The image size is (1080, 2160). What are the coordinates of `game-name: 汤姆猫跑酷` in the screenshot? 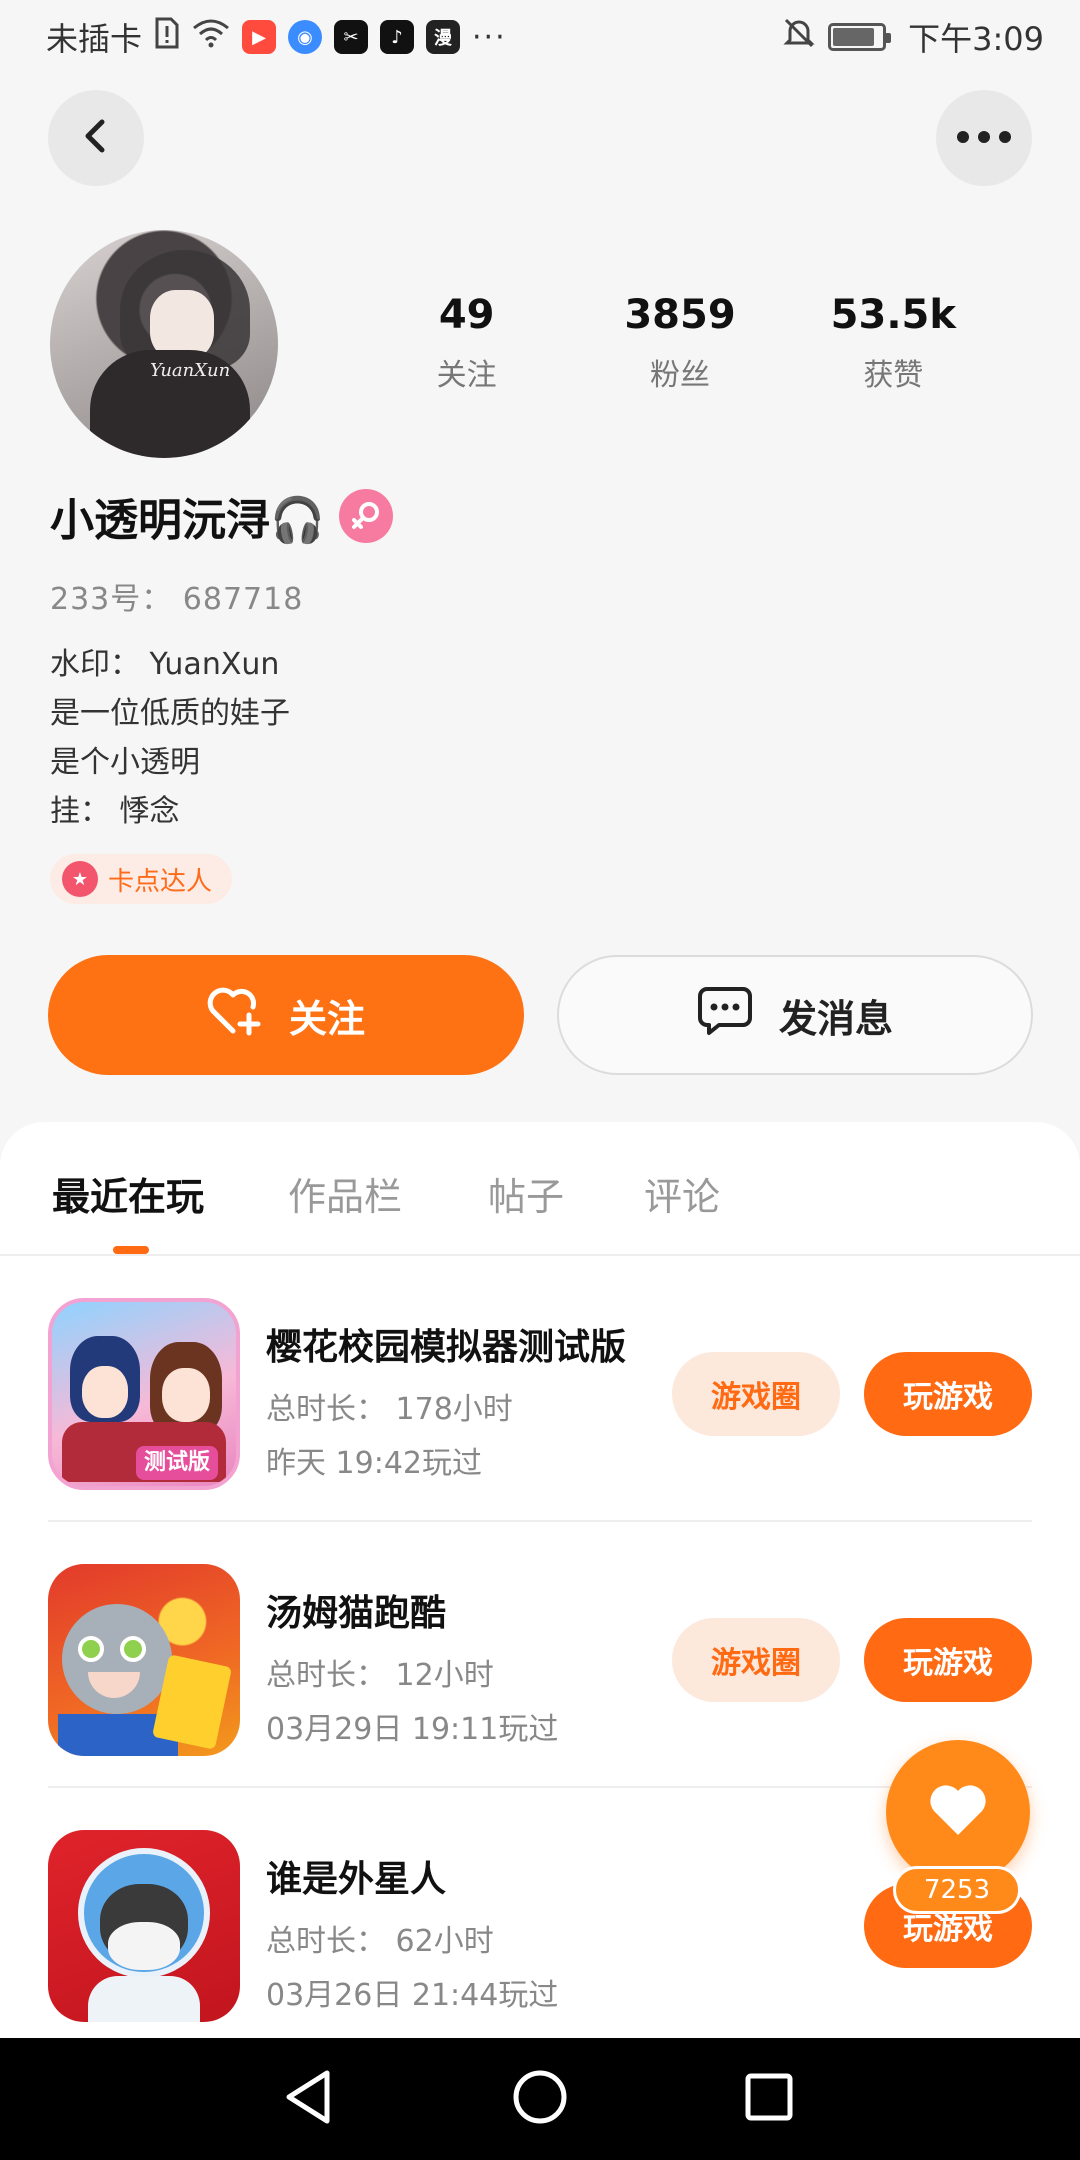 It's located at (356, 1613).